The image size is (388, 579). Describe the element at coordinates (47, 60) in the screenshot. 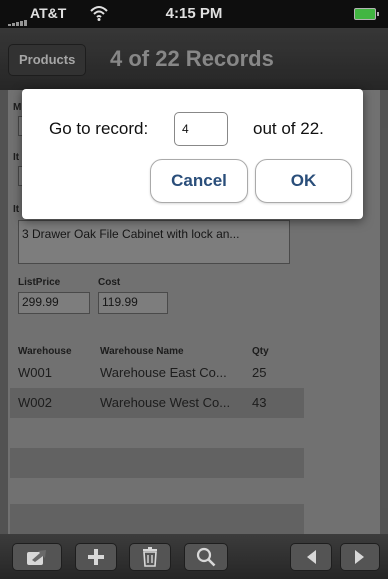

I see `products-back-button: Products` at that location.